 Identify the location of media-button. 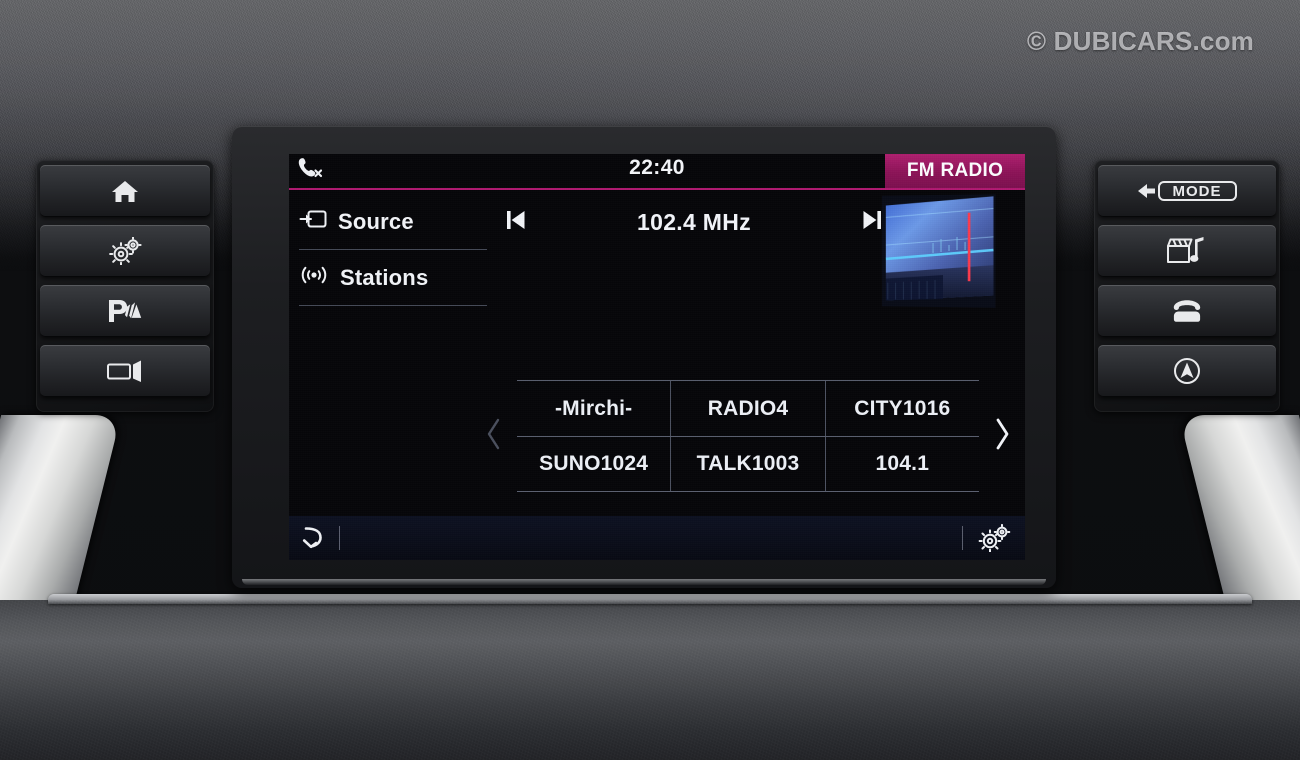
(1187, 251).